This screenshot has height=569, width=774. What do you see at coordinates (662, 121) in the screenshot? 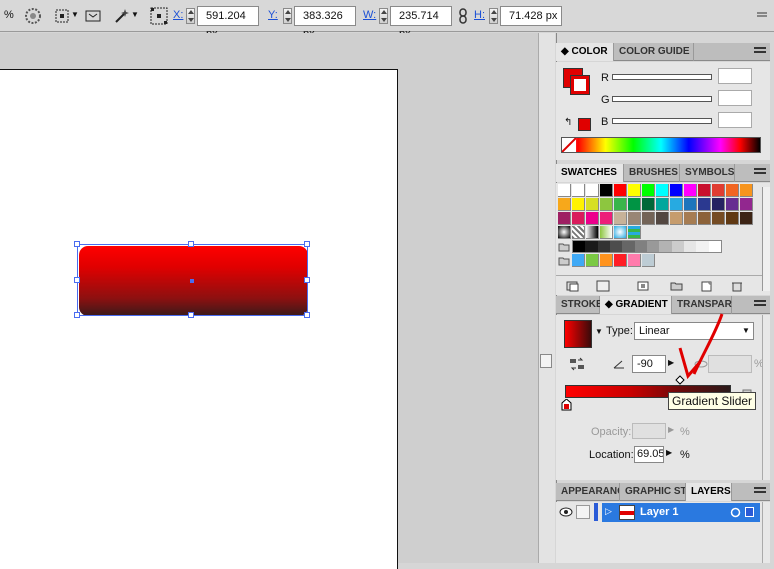
I see `b-slider` at bounding box center [662, 121].